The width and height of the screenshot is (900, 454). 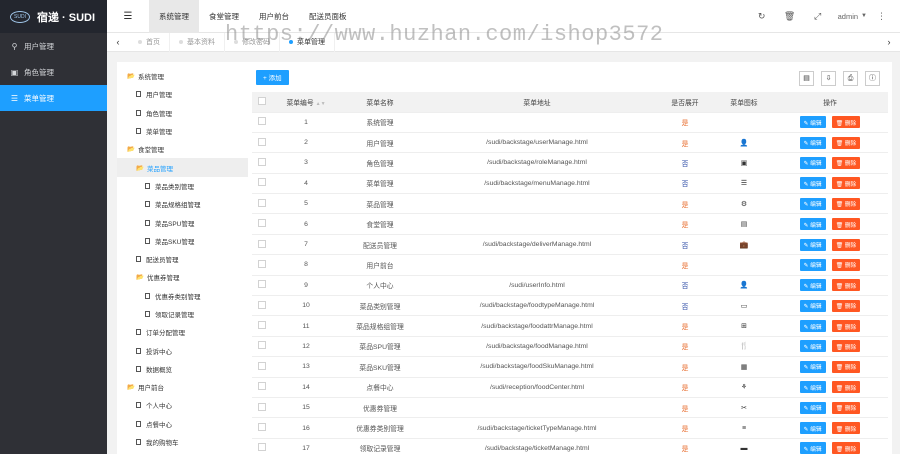 What do you see at coordinates (850, 78) in the screenshot?
I see `print-icon: ⎙` at bounding box center [850, 78].